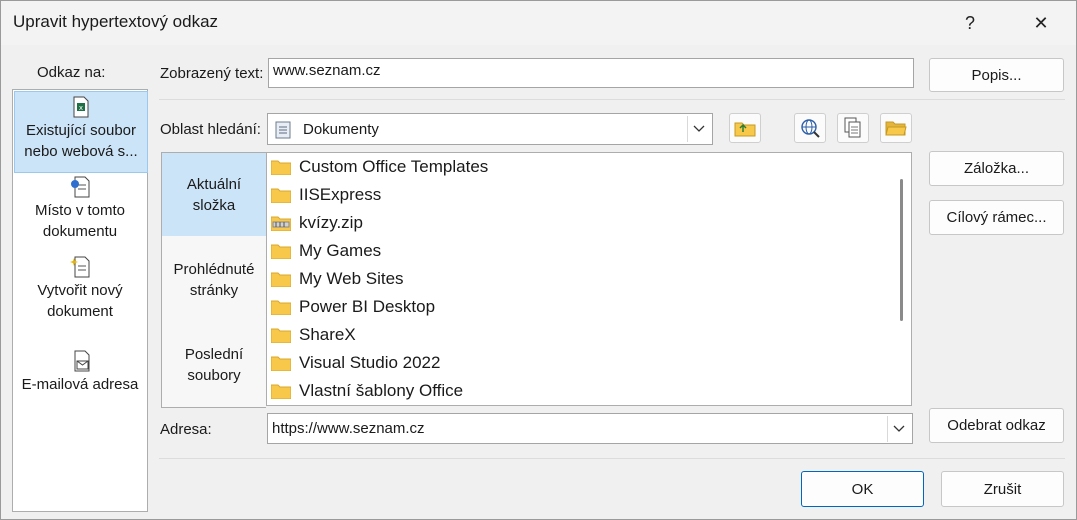 The height and width of the screenshot is (520, 1077). I want to click on list-item: Power BI Desktop, so click(353, 307).